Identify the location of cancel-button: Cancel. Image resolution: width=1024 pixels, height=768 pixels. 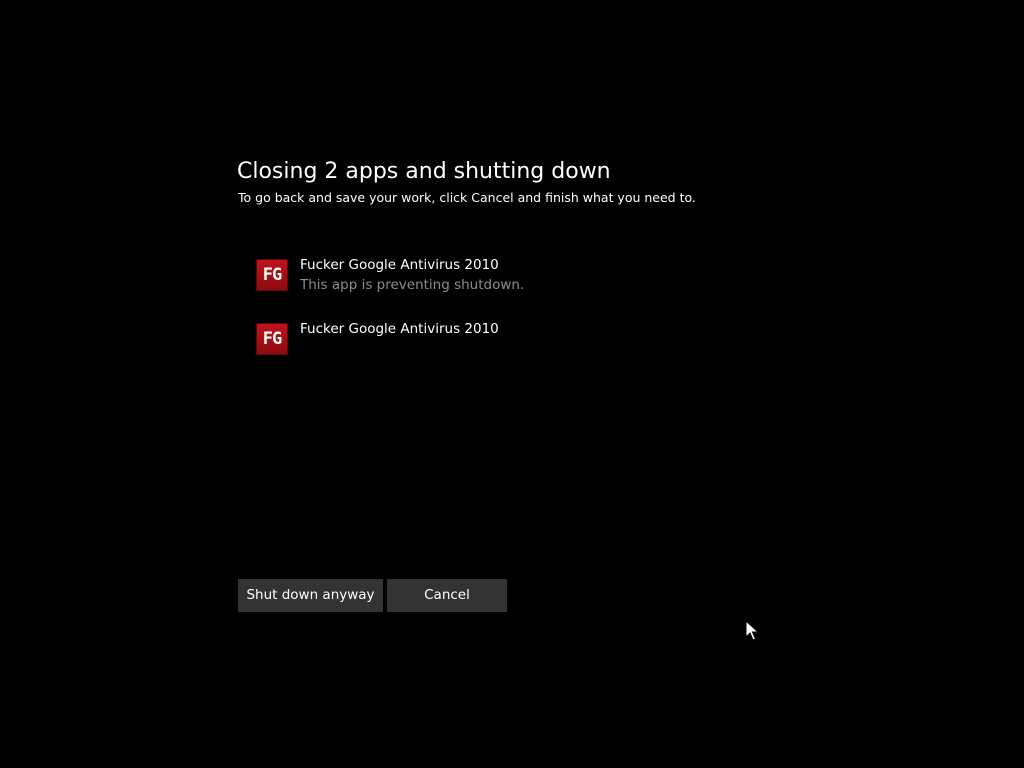
(447, 595).